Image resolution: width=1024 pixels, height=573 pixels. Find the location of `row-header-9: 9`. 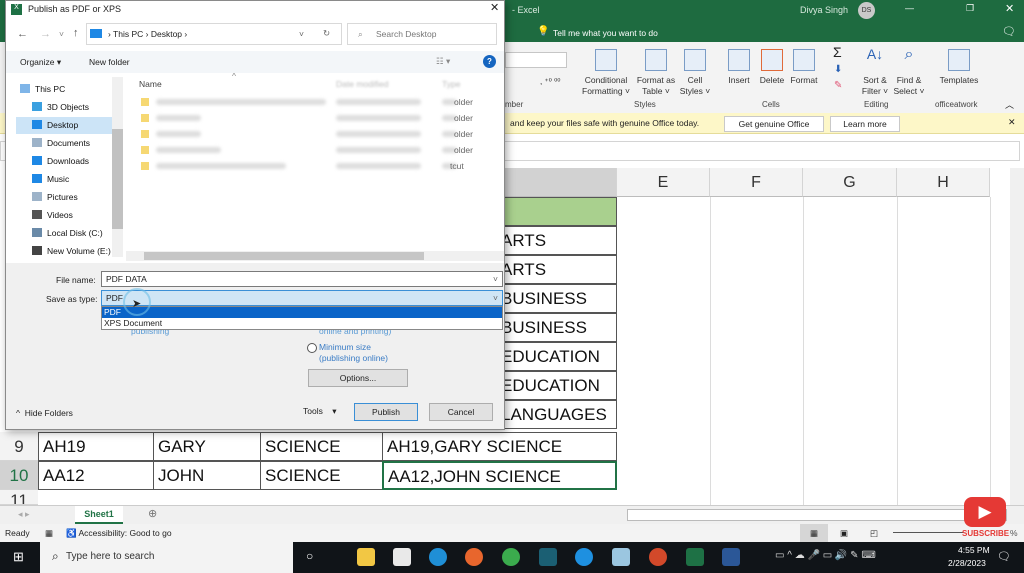

row-header-9: 9 is located at coordinates (19, 446).